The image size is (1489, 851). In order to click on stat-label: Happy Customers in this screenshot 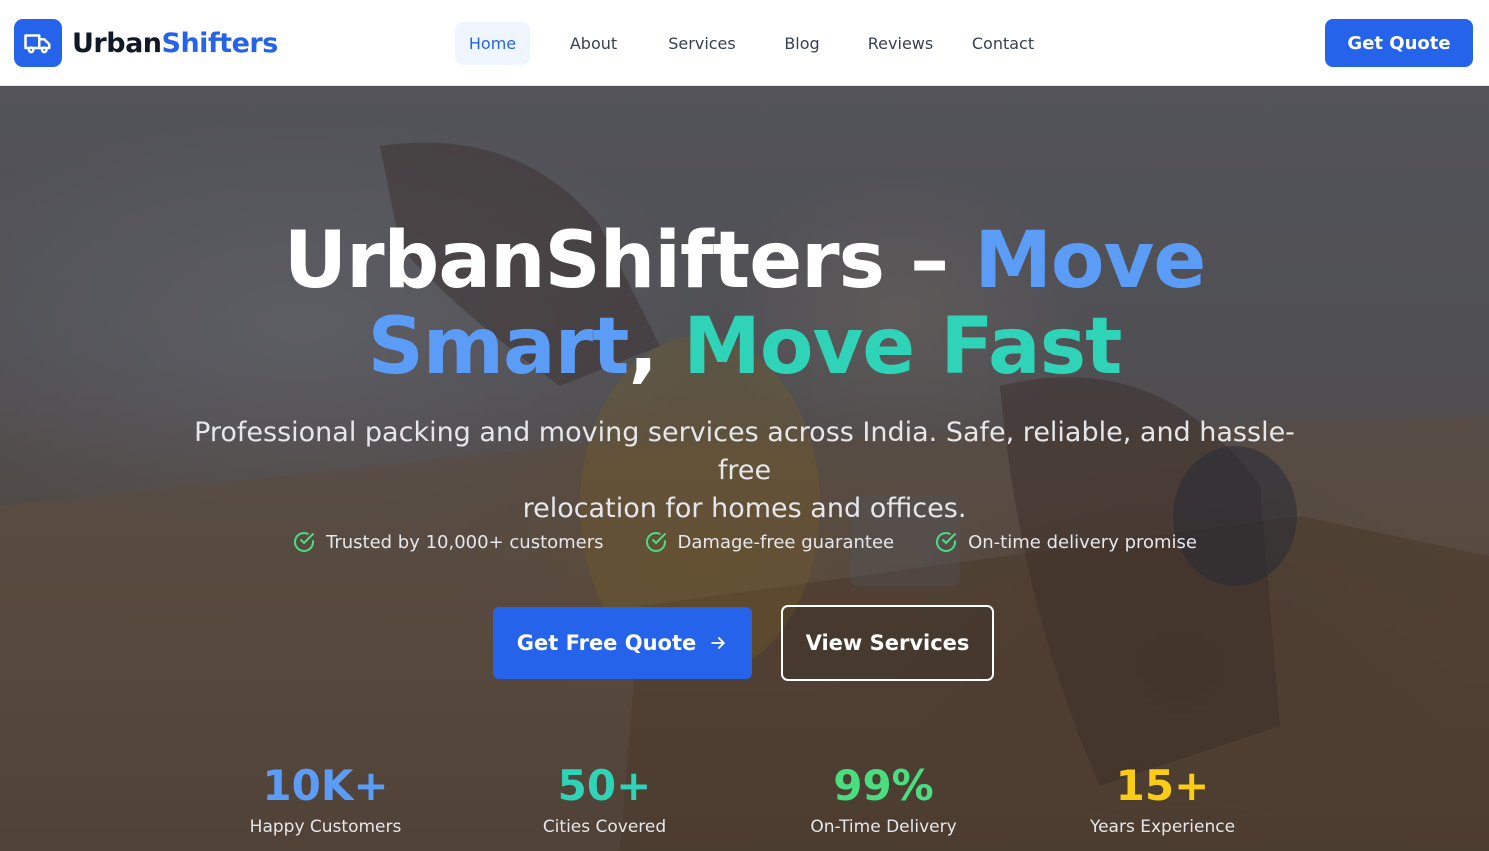, I will do `click(325, 827)`.